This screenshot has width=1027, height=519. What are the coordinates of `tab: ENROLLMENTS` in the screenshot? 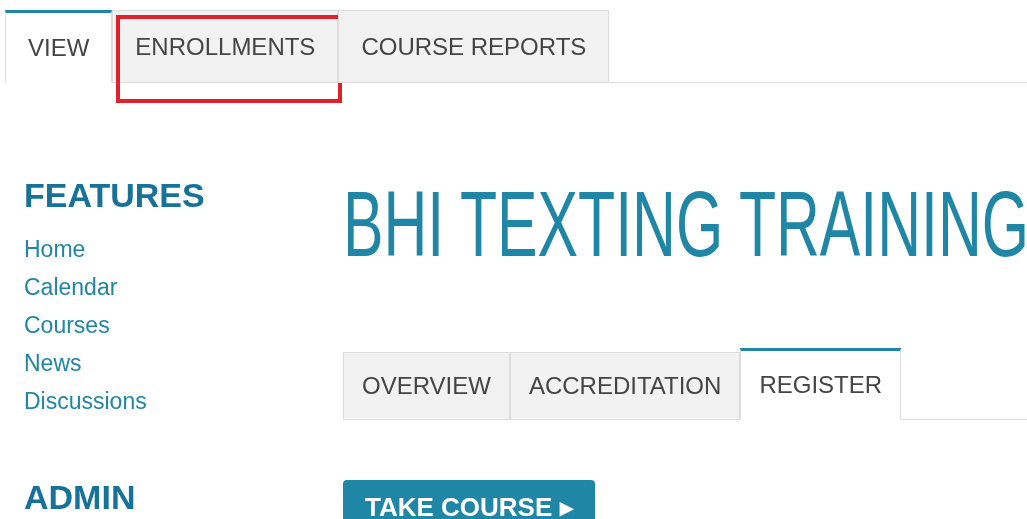 It's located at (225, 46).